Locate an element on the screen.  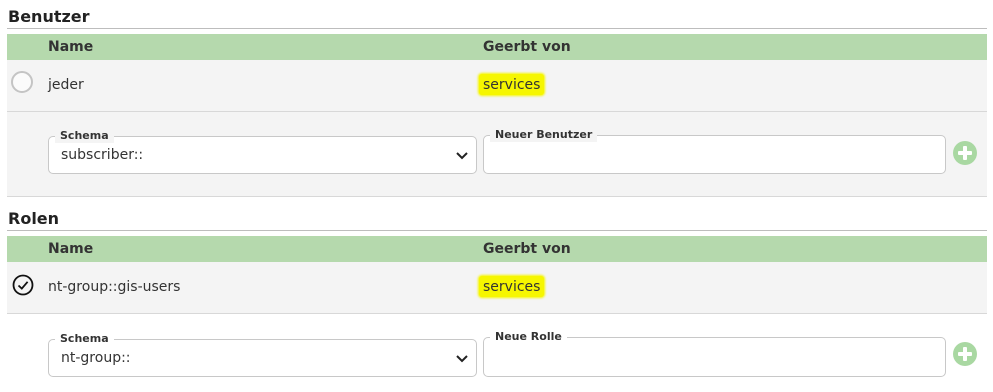
users-schema-select: subscriber:: is located at coordinates (262, 156).